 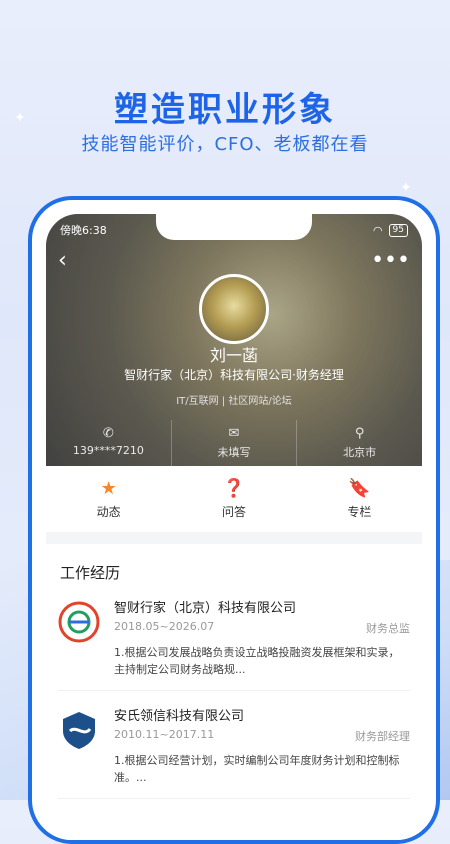 I want to click on contact-location-label: 北京市, so click(x=360, y=452).